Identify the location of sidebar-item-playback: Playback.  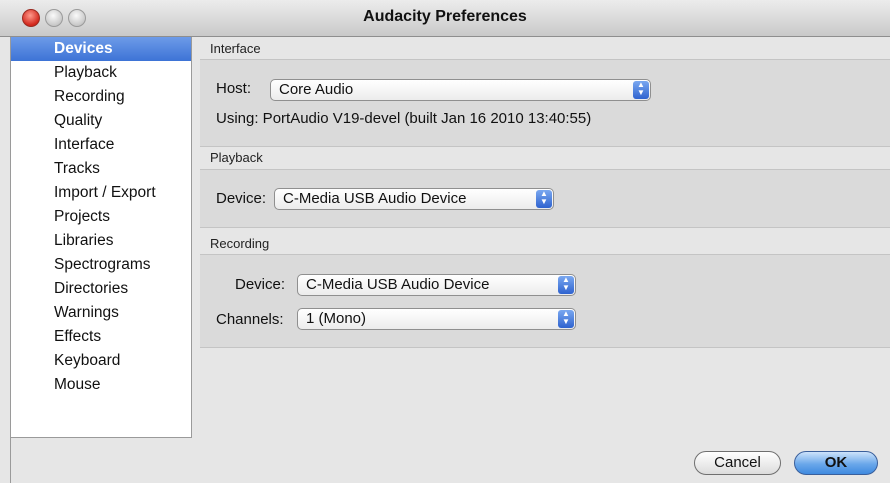
(101, 73).